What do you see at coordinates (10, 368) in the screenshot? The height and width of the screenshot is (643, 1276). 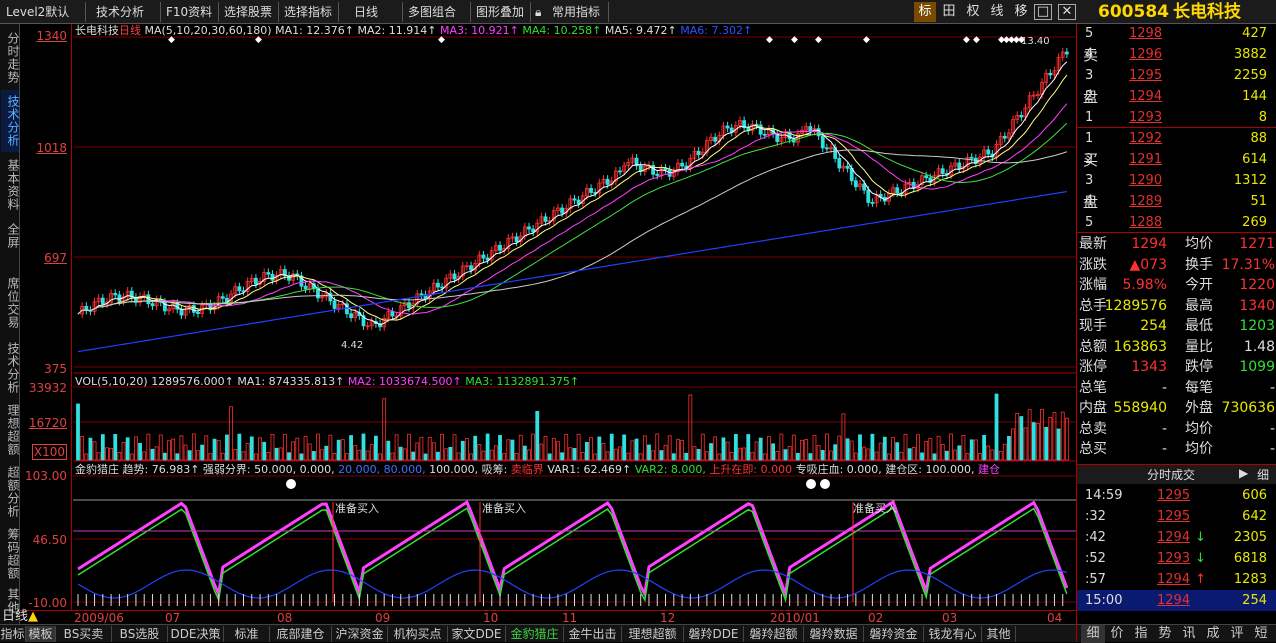 I see `tab-technical-2: 技术分析` at bounding box center [10, 368].